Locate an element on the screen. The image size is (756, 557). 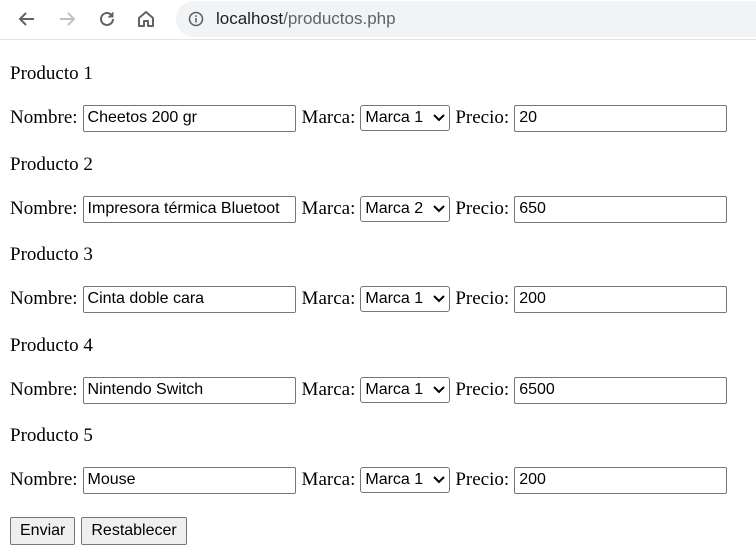
arrow-left-icon is located at coordinates (26, 19).